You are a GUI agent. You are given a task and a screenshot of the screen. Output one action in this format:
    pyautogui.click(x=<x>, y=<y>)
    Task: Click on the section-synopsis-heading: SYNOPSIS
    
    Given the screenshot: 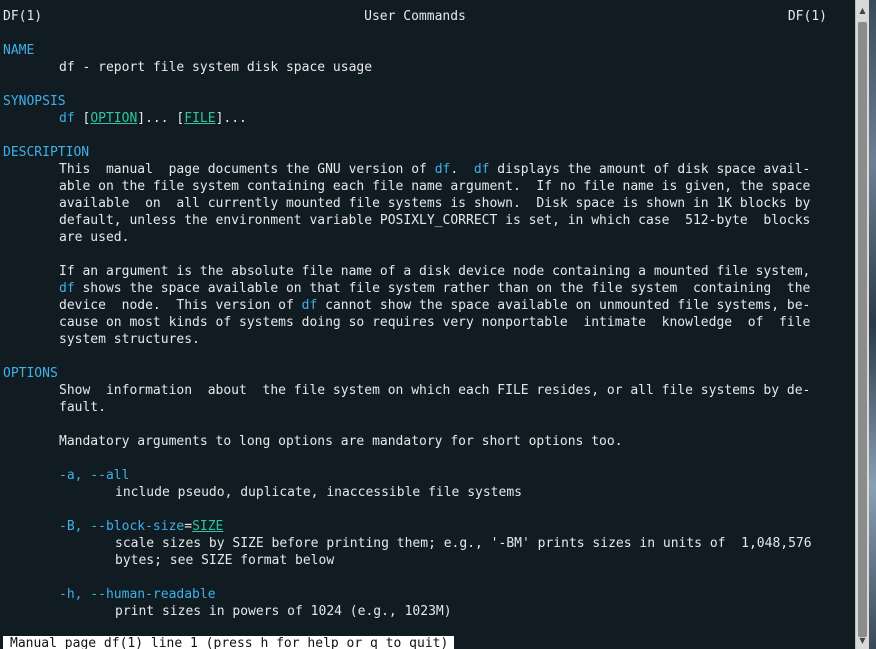 What is the action you would take?
    pyautogui.click(x=34, y=101)
    